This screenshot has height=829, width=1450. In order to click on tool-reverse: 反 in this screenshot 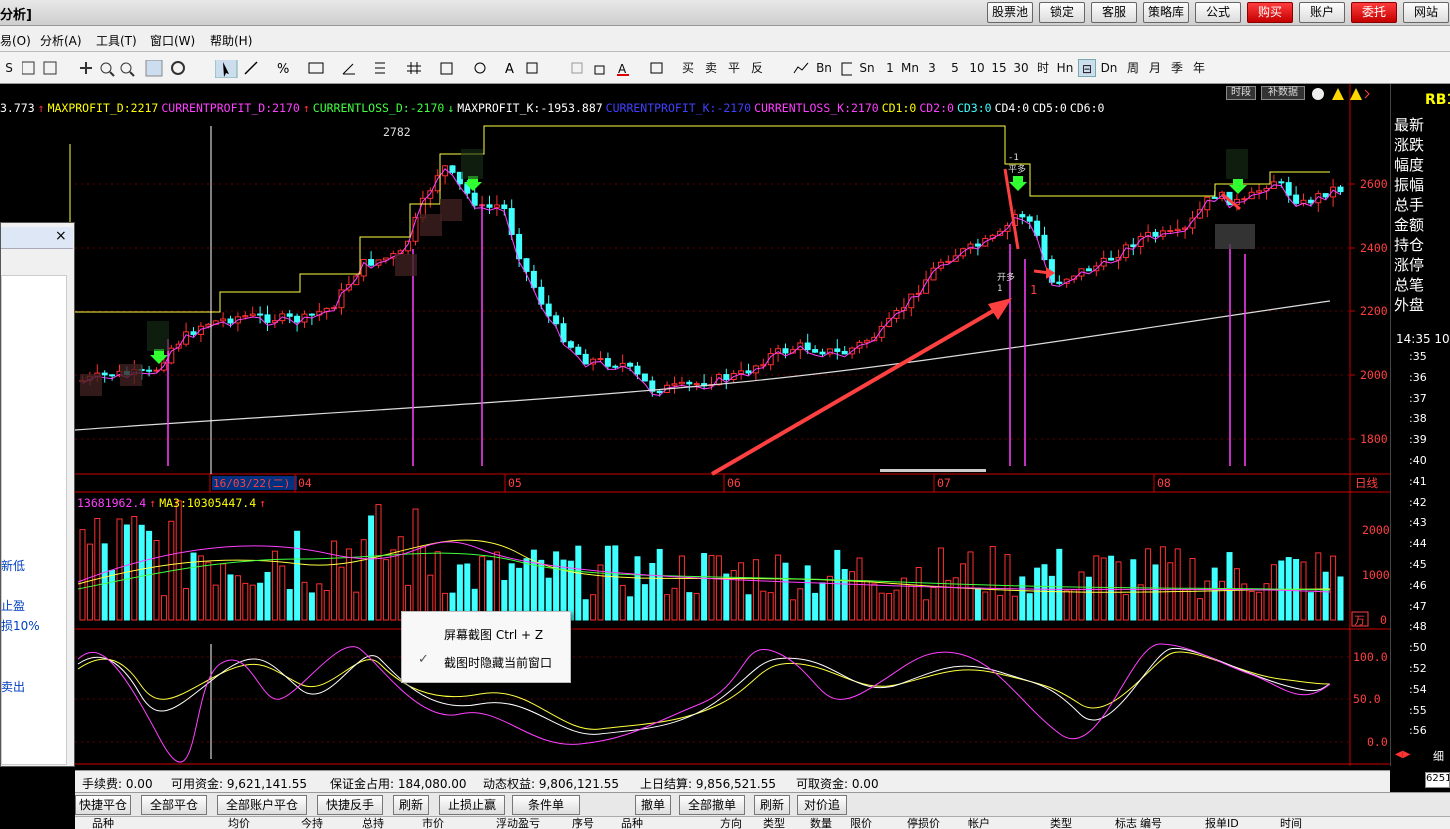, I will do `click(757, 68)`.